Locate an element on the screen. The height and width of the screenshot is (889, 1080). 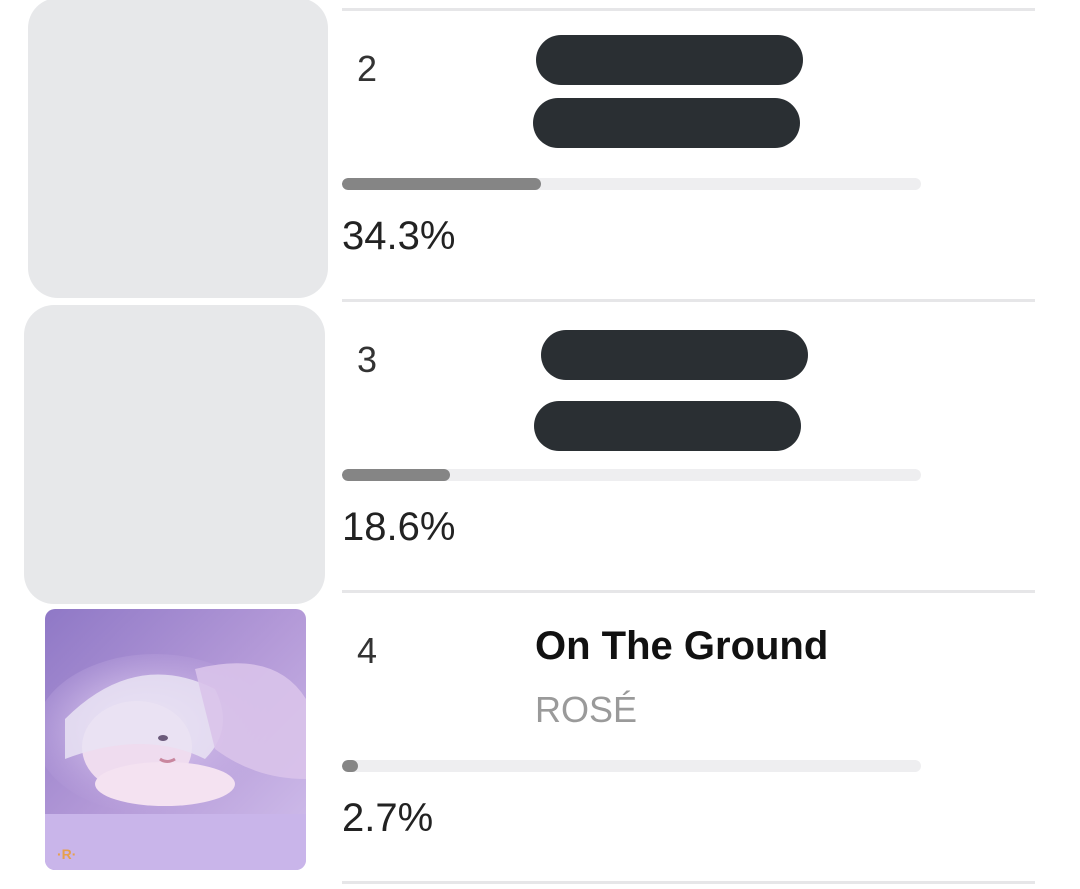
album-art-icon: ·R· is located at coordinates (175, 739).